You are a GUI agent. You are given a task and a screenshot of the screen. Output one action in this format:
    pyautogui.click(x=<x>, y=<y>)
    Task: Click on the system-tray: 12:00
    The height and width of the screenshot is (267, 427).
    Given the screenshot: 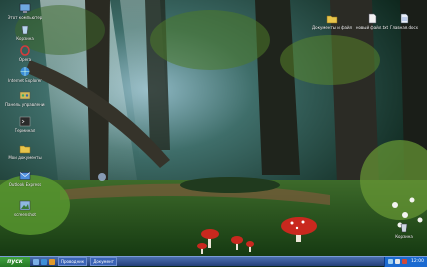 What is the action you would take?
    pyautogui.click(x=405, y=261)
    